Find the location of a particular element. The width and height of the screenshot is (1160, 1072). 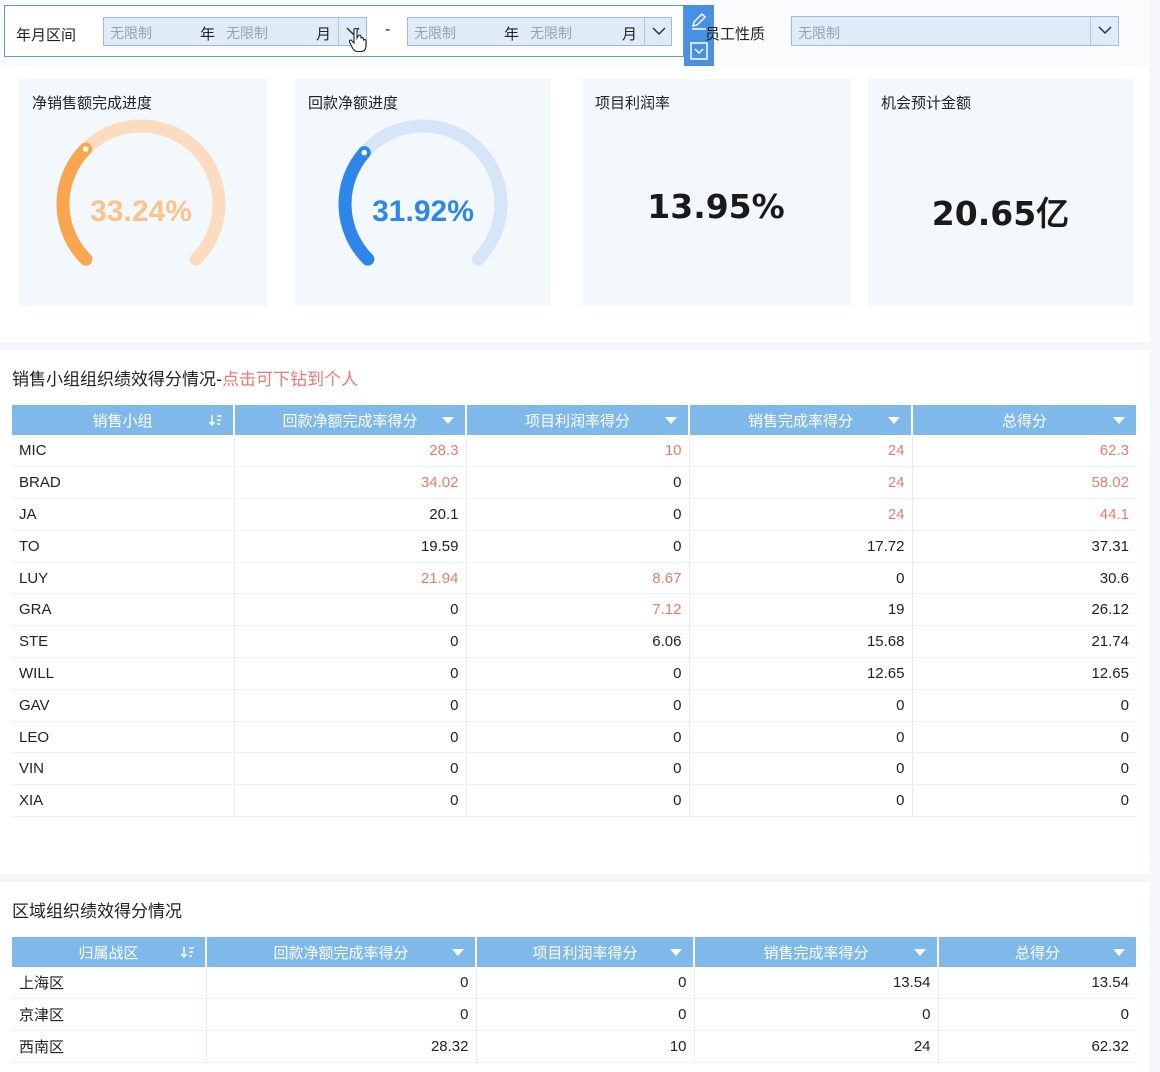

column-header-group: 归属战区 is located at coordinates (109, 952).